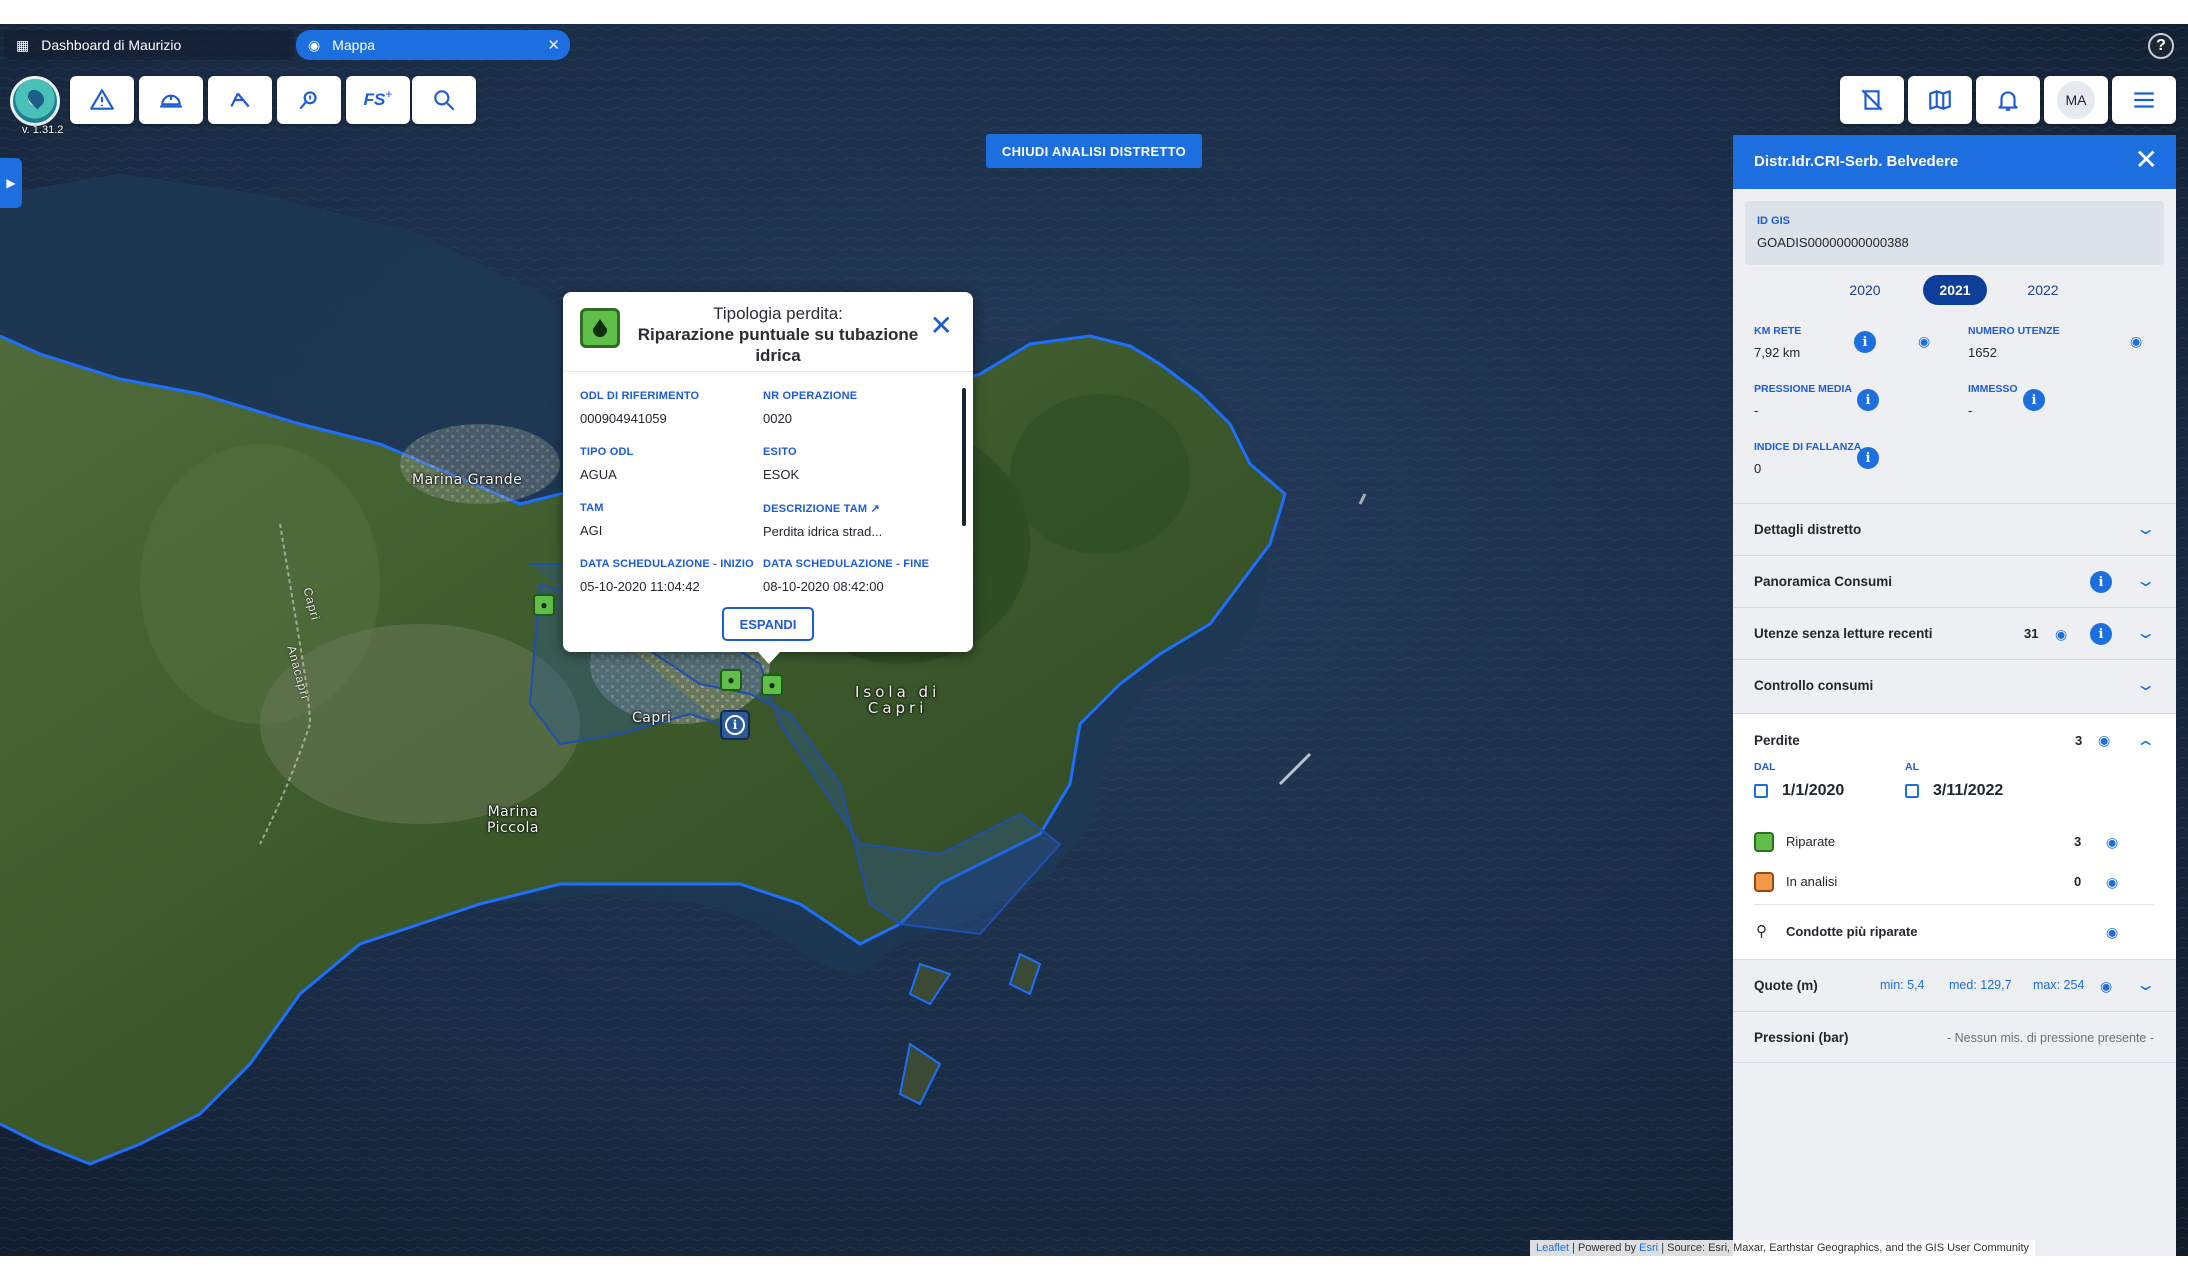 The width and height of the screenshot is (2188, 1280). I want to click on esri-link: Esri, so click(1648, 1248).